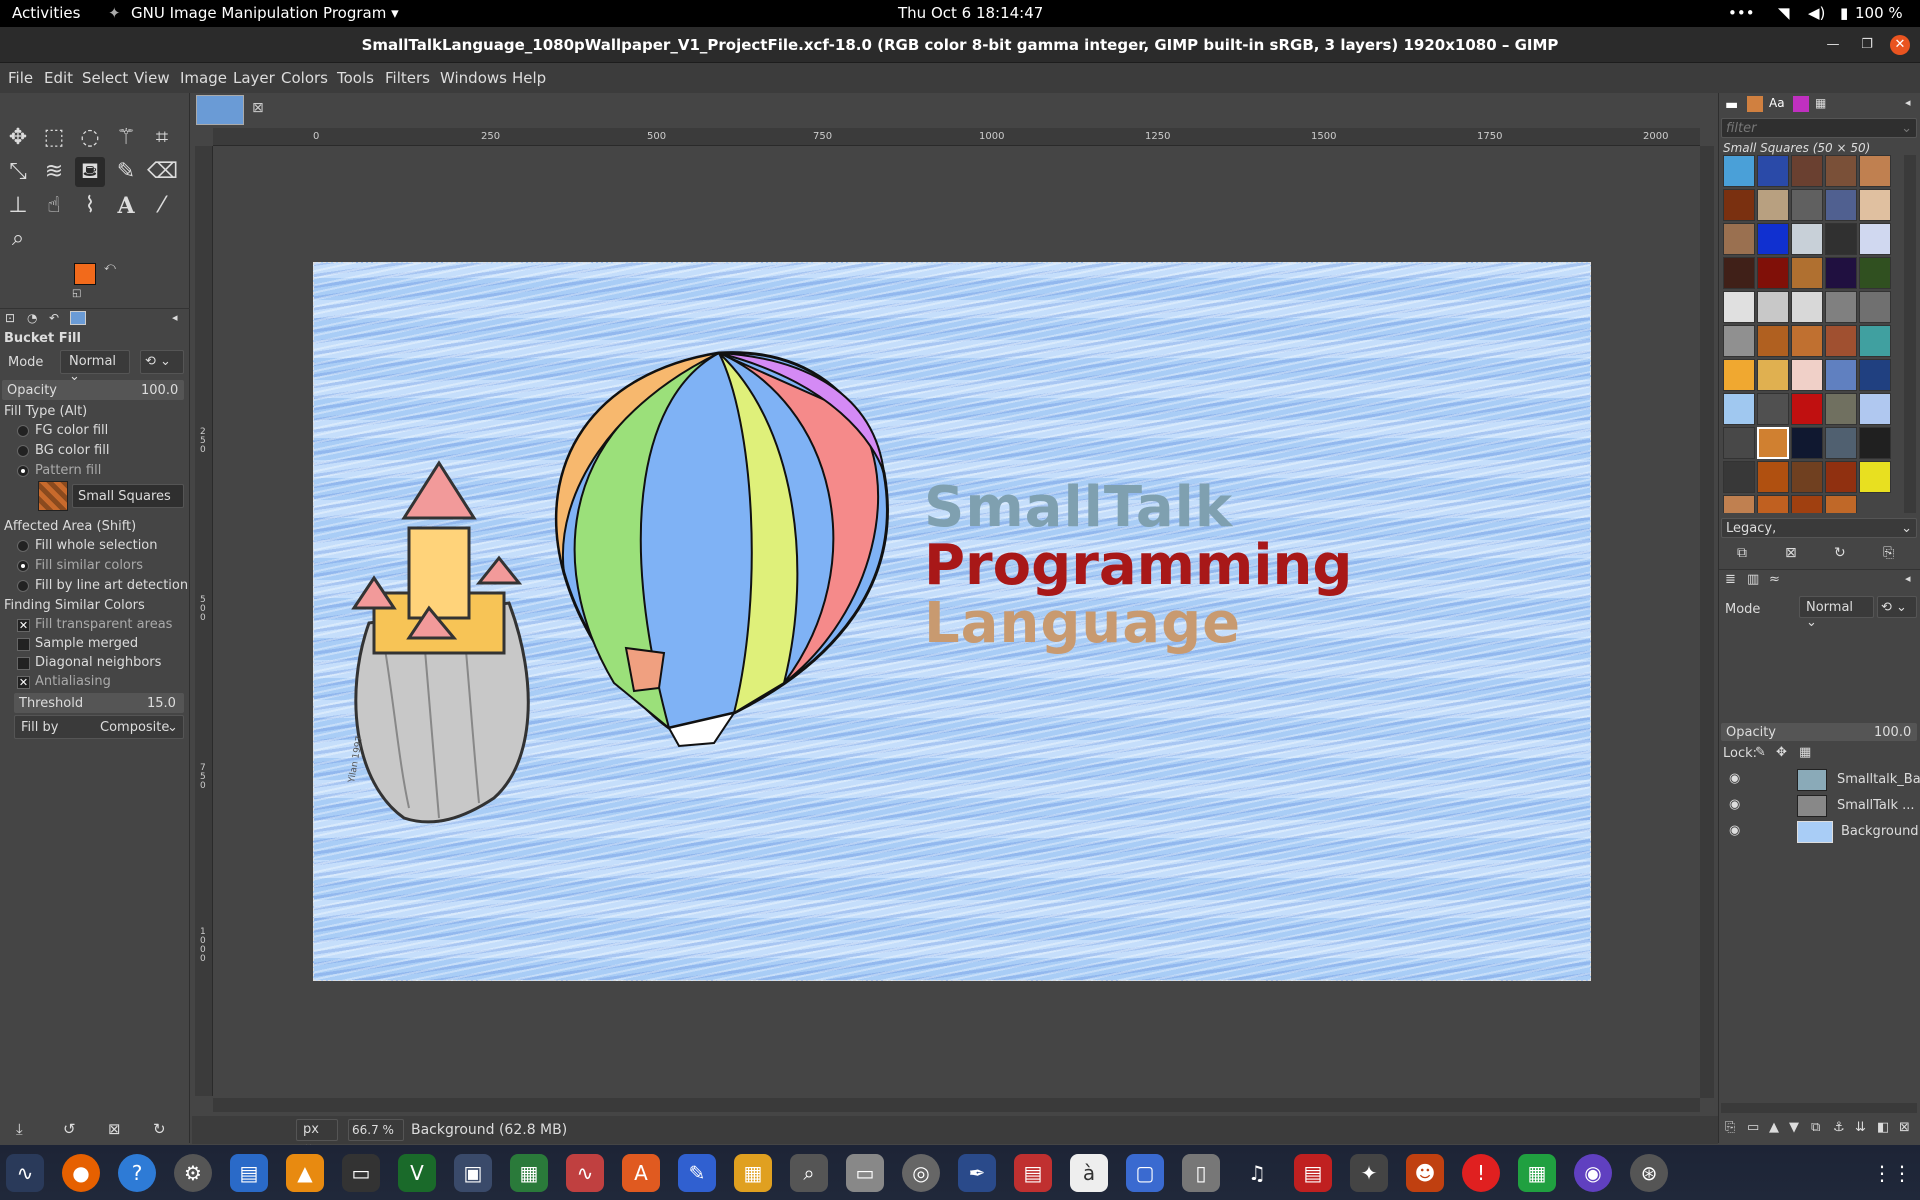 The height and width of the screenshot is (1200, 1920). What do you see at coordinates (32, 318) in the screenshot?
I see `device-status-tab-icon: ◔` at bounding box center [32, 318].